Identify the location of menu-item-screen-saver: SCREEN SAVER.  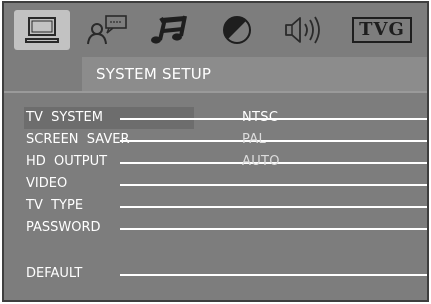
(215, 140).